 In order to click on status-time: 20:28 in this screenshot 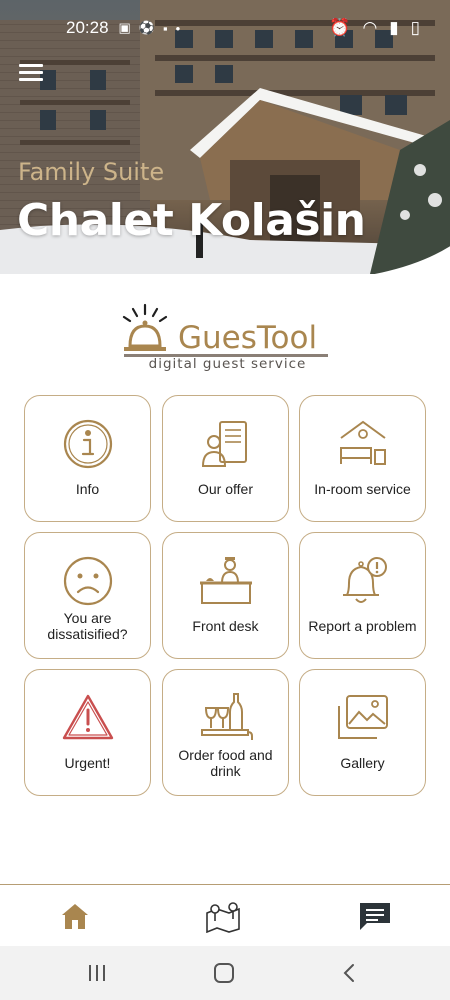, I will do `click(87, 27)`.